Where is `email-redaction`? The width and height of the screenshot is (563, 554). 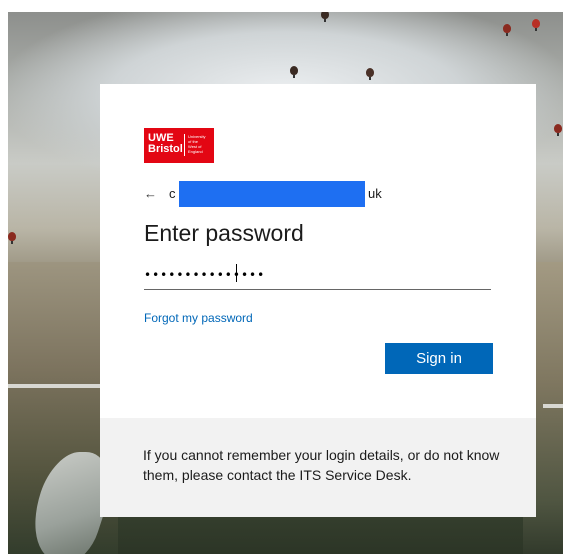 email-redaction is located at coordinates (272, 194).